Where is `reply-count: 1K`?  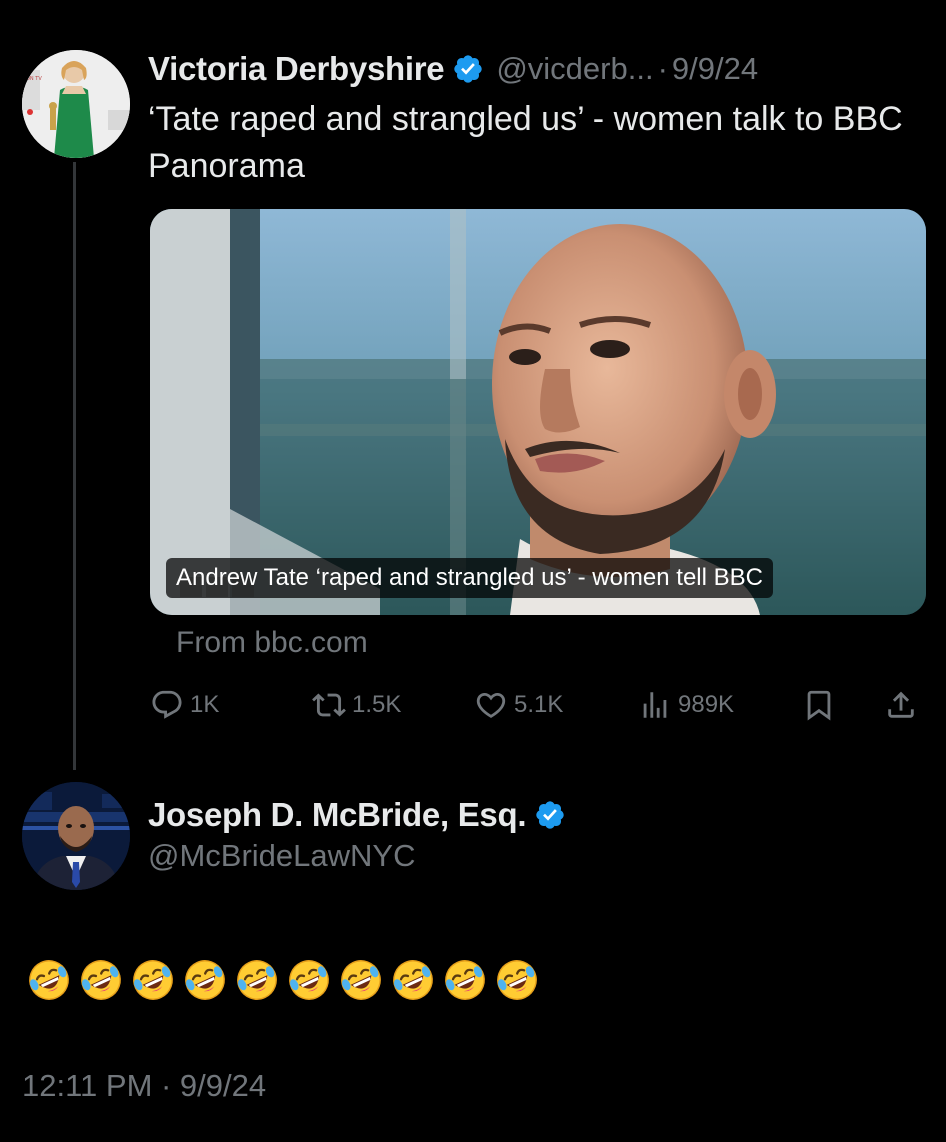
reply-count: 1K is located at coordinates (205, 704).